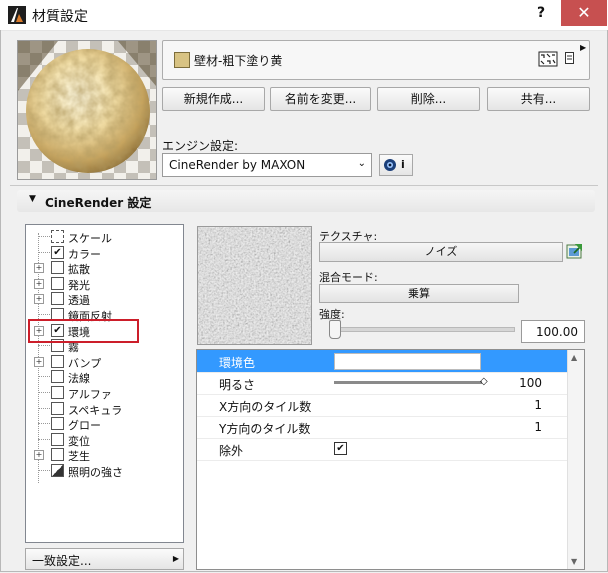 This screenshot has width=608, height=573. What do you see at coordinates (376, 60) in the screenshot?
I see `material-name-field: 壁材-粗下塗り黄 ▶` at bounding box center [376, 60].